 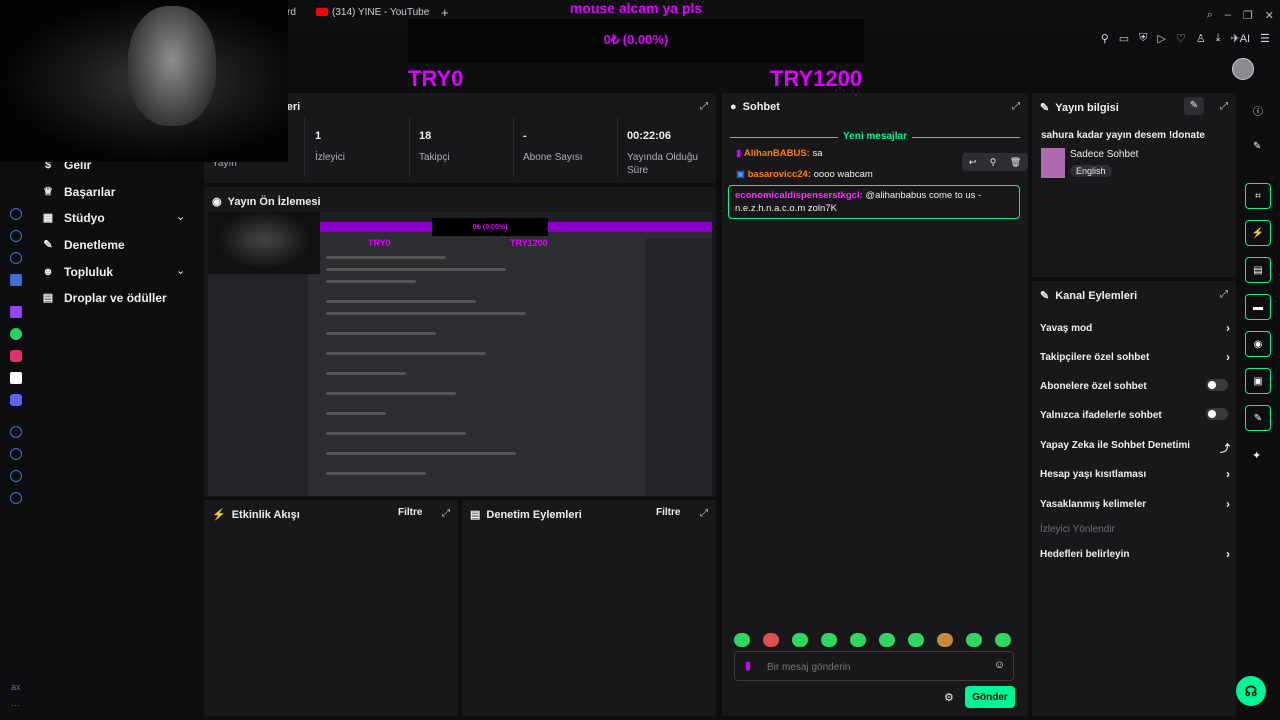 What do you see at coordinates (16, 378) in the screenshot?
I see `tiktok-icon` at bounding box center [16, 378].